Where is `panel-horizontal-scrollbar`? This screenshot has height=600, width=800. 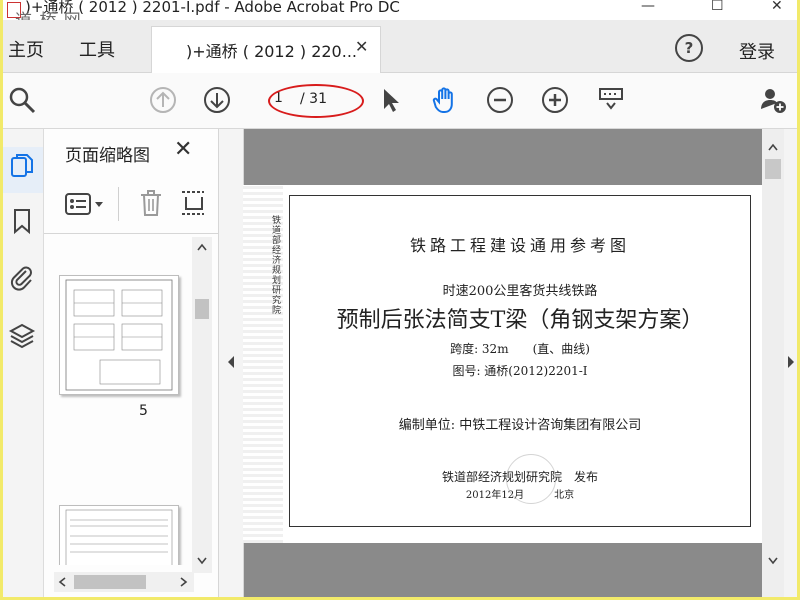 panel-horizontal-scrollbar is located at coordinates (124, 582).